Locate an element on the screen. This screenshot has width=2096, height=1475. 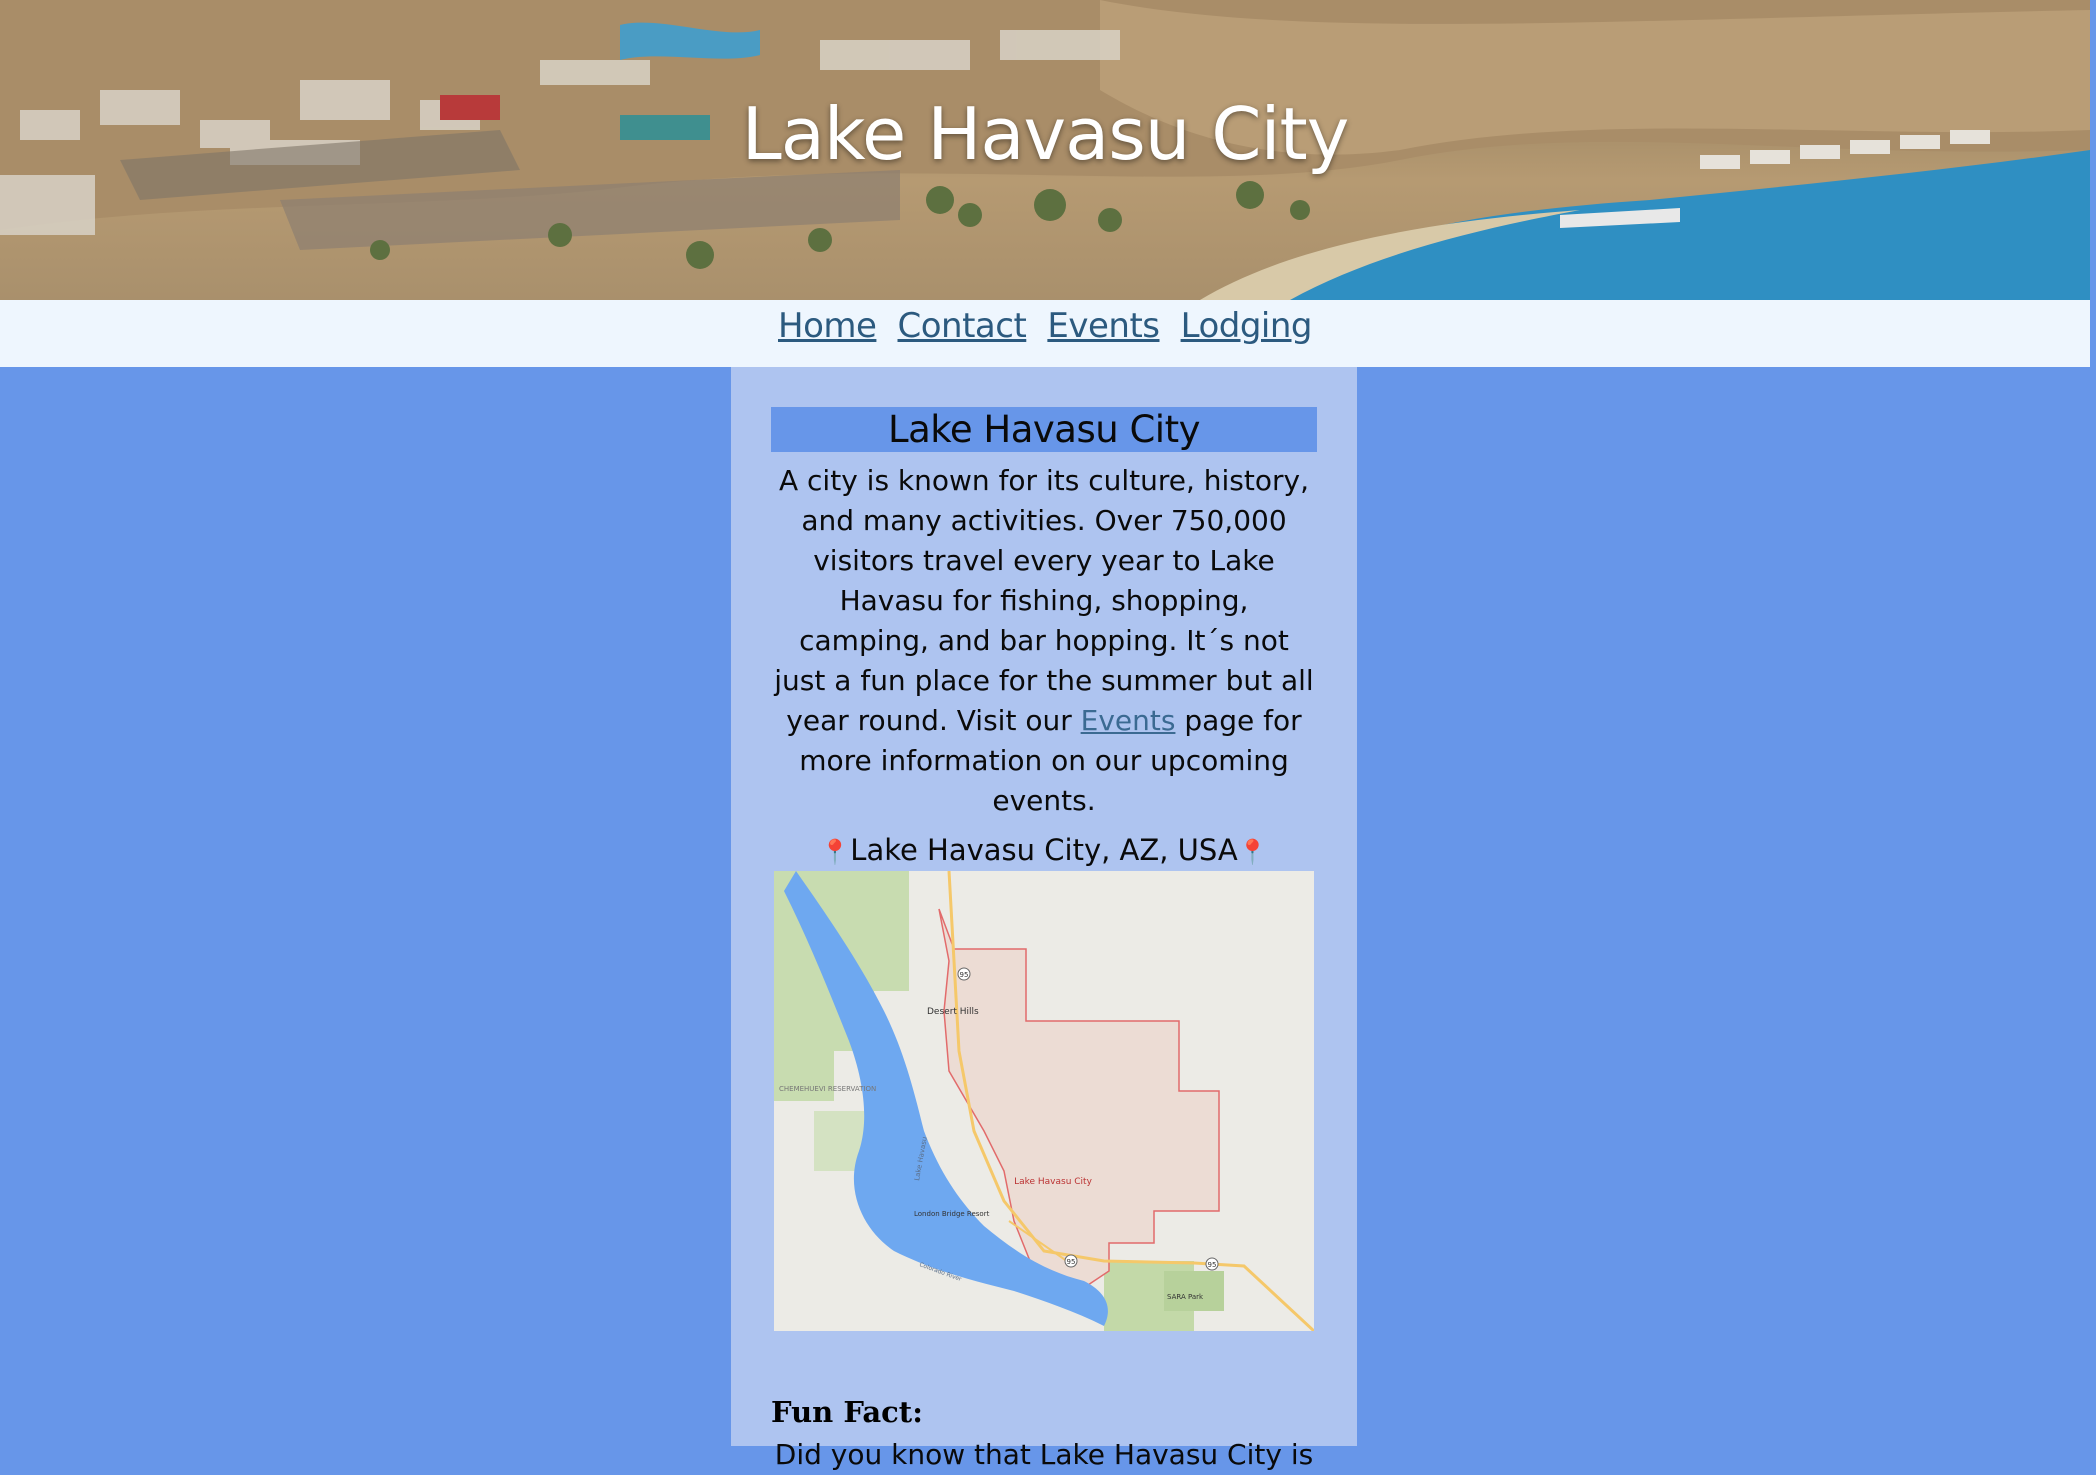
fun-fact-text: Did you know that Lake Havasu City is is located at coordinates (1044, 1454).